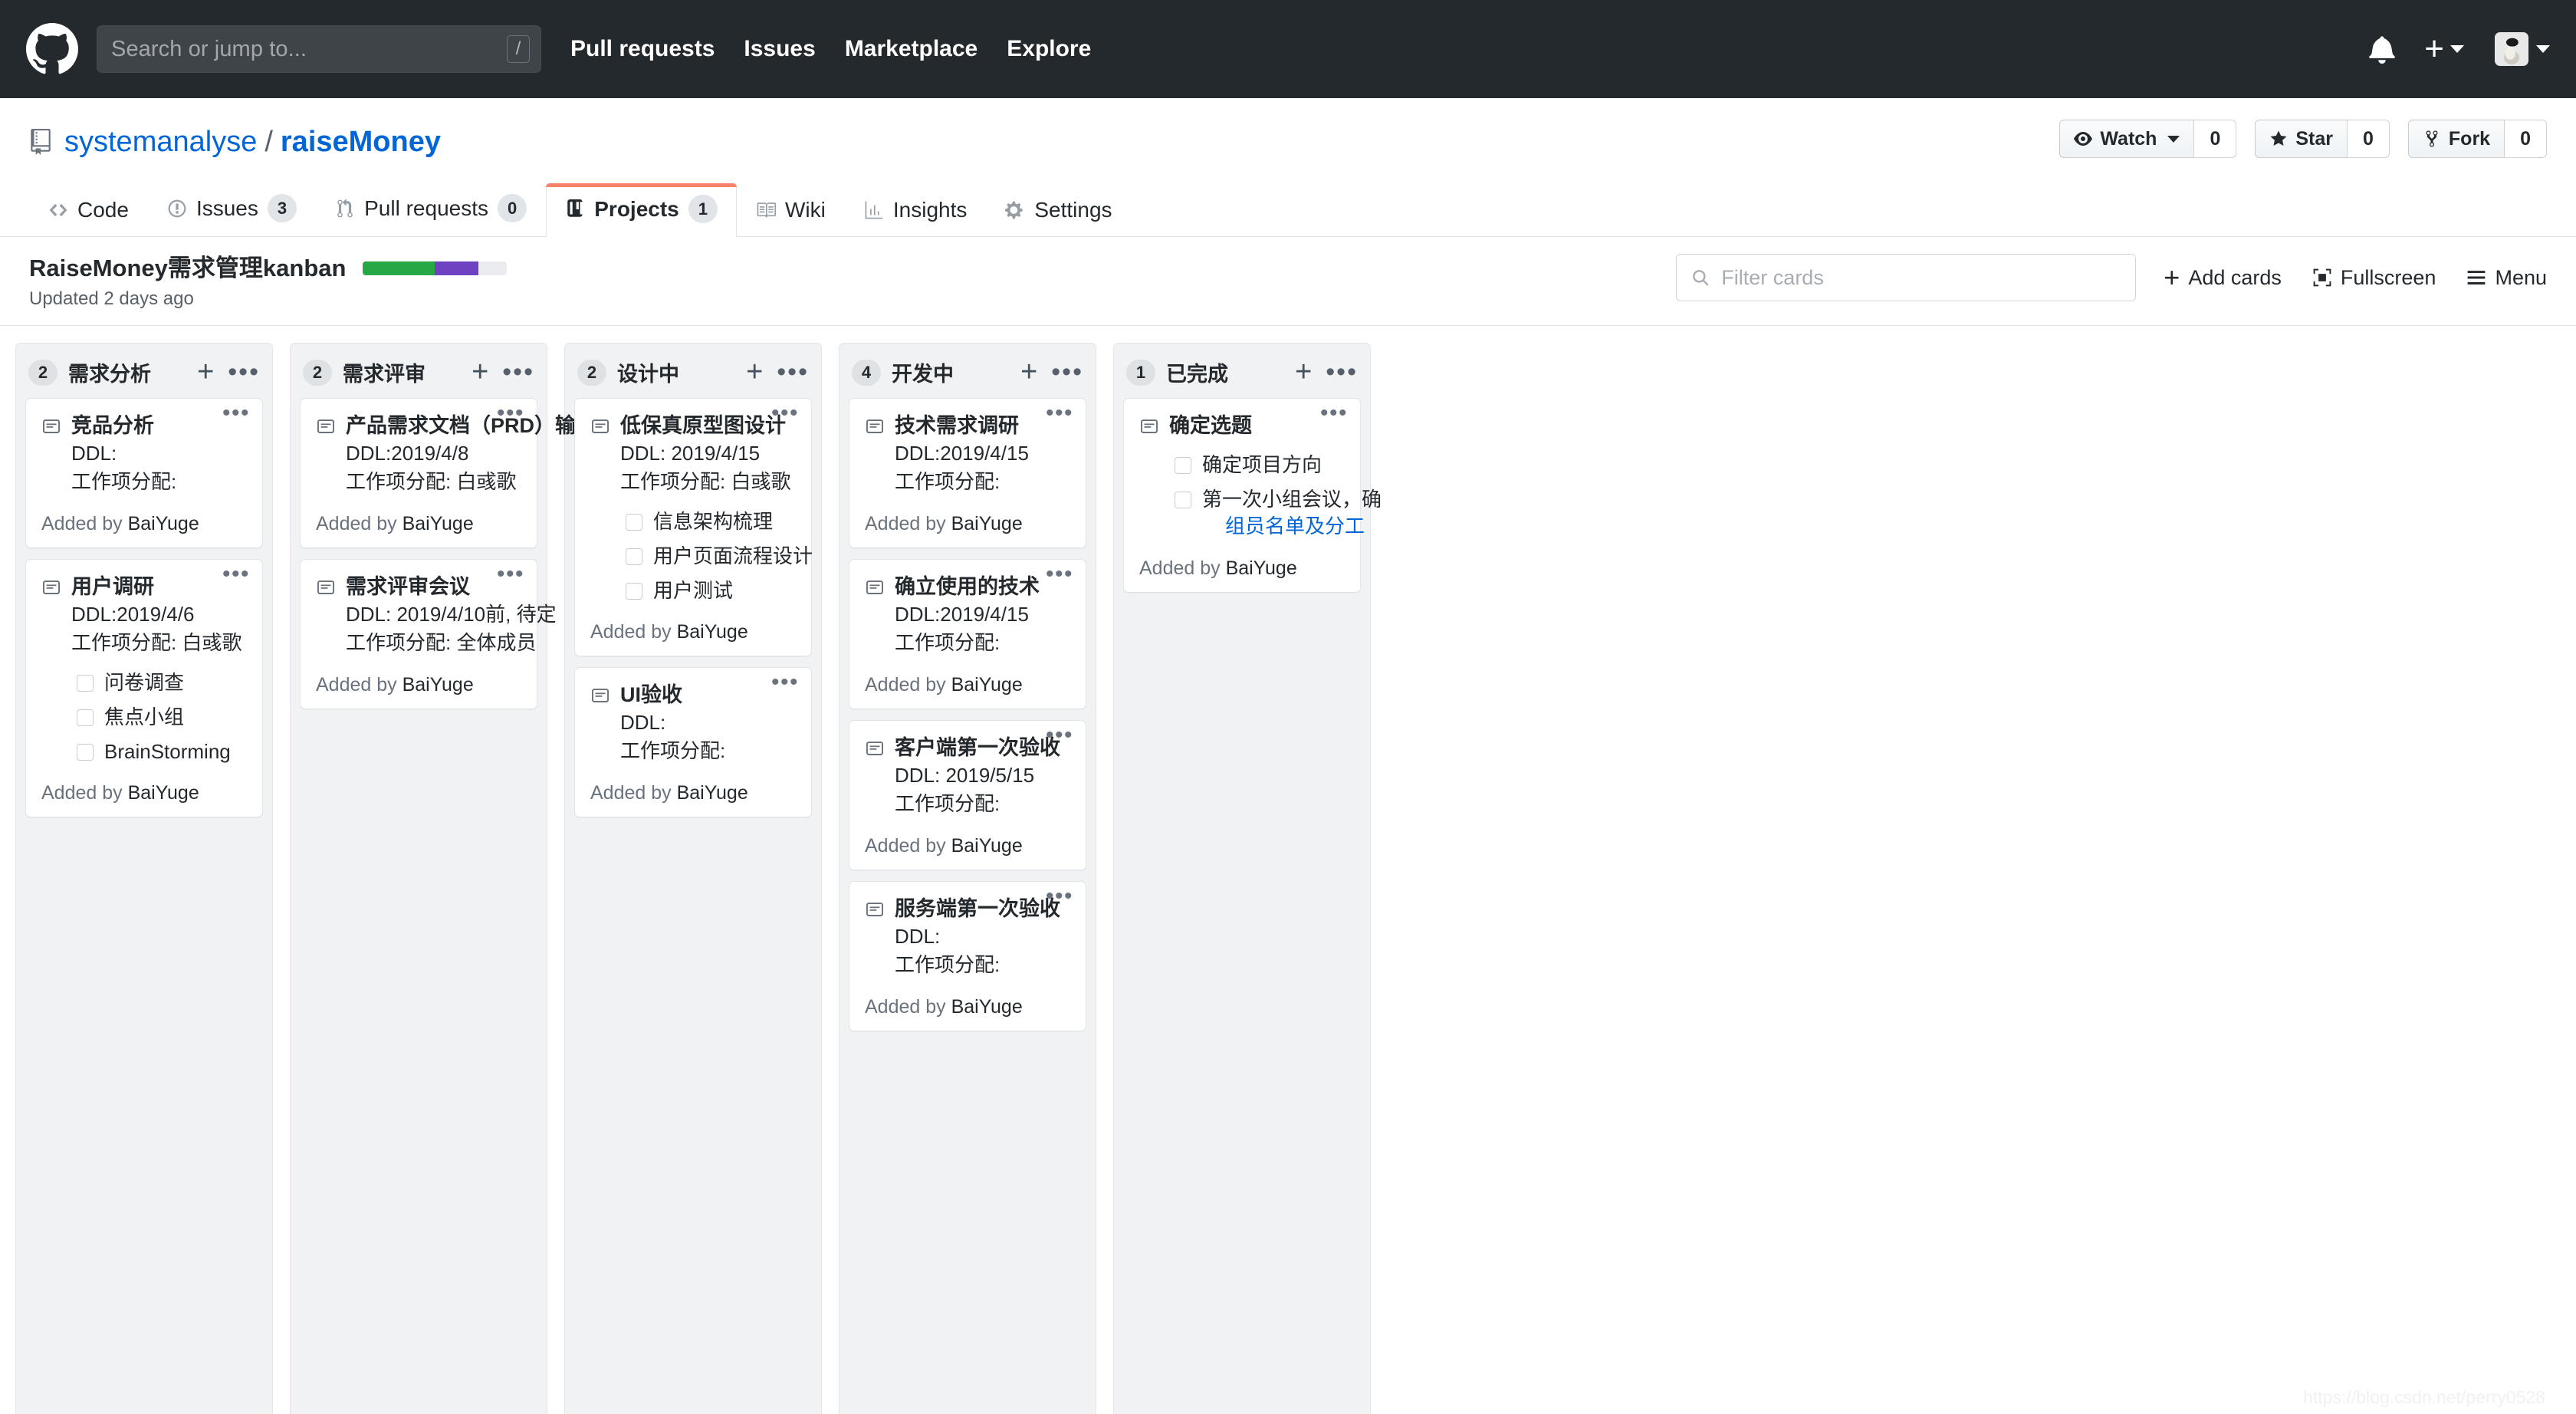 The height and width of the screenshot is (1414, 2576). Describe the element at coordinates (2444, 48) in the screenshot. I see `create-new-menu: +` at that location.